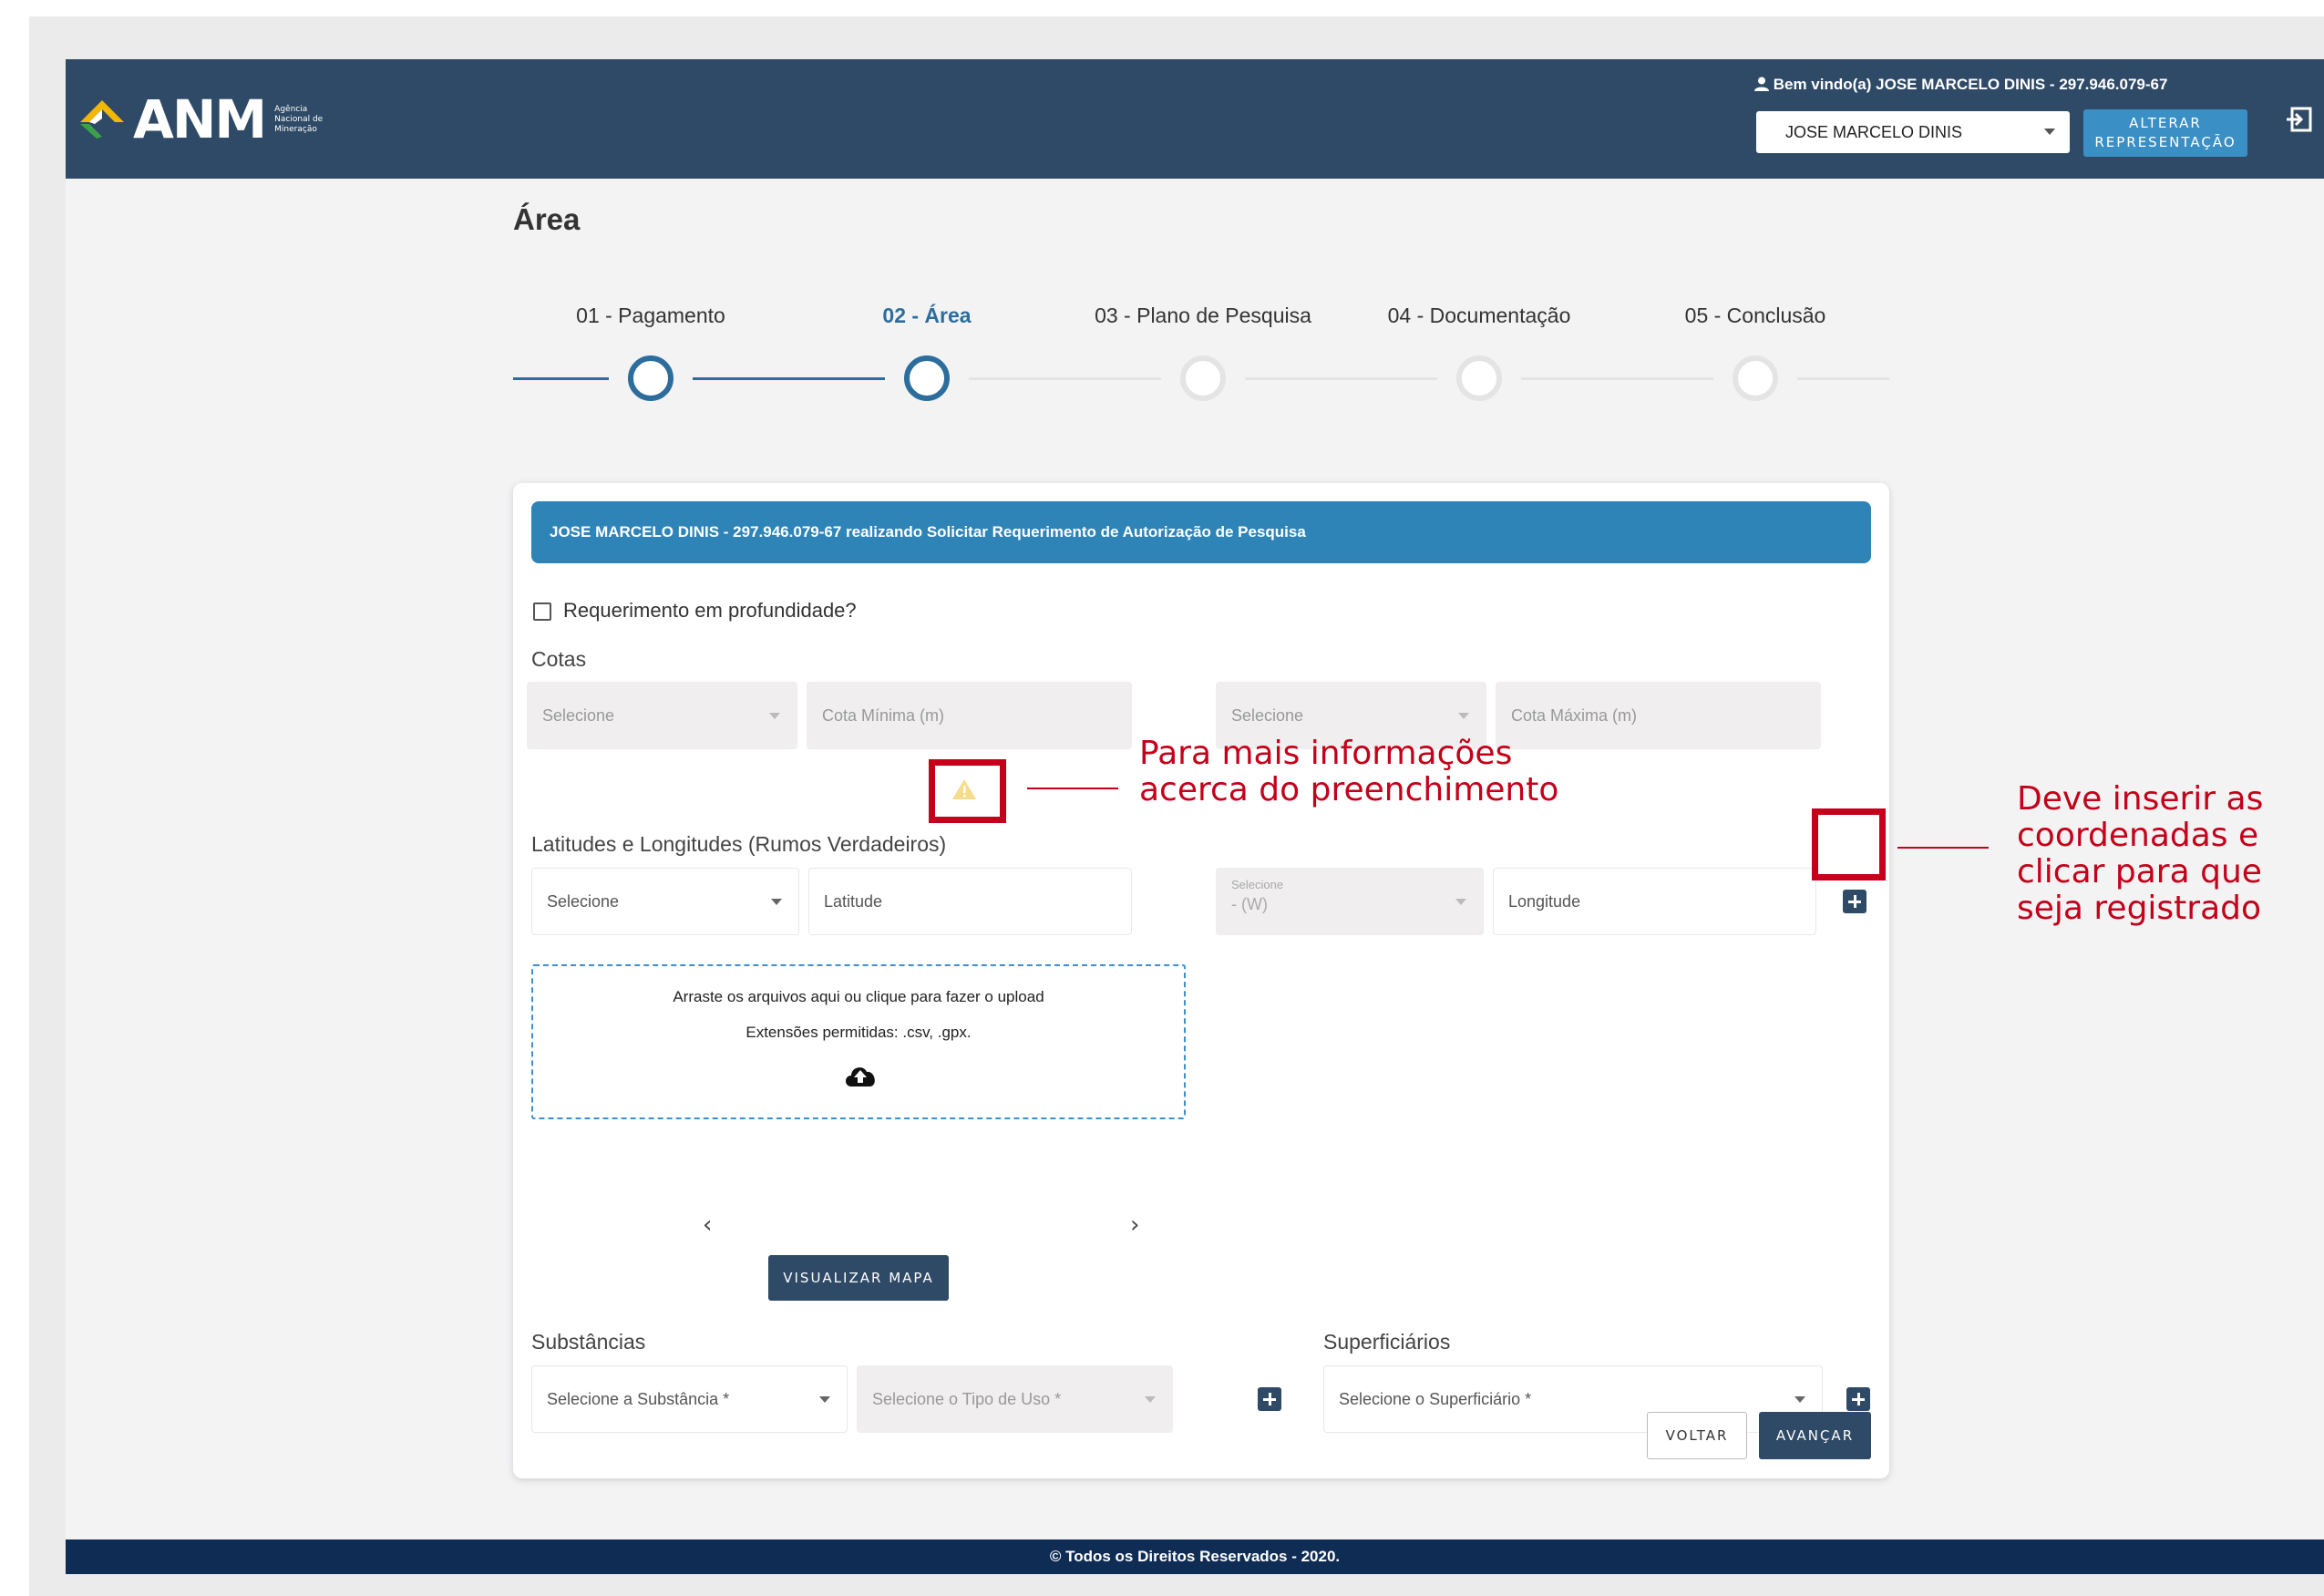  Describe the element at coordinates (291, 109) in the screenshot. I see `logo-sub-line: Agência` at that location.